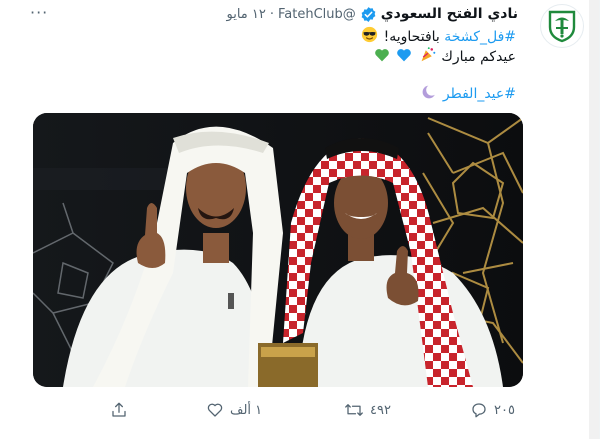 The image size is (600, 439). What do you see at coordinates (368, 14) in the screenshot?
I see `verified-badge-icon` at bounding box center [368, 14].